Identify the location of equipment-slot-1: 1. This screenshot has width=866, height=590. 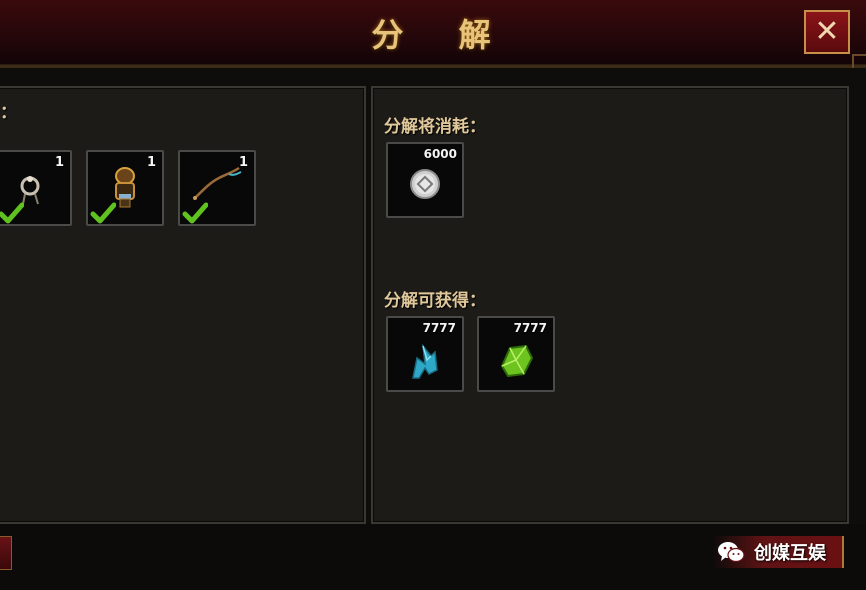
(36, 188).